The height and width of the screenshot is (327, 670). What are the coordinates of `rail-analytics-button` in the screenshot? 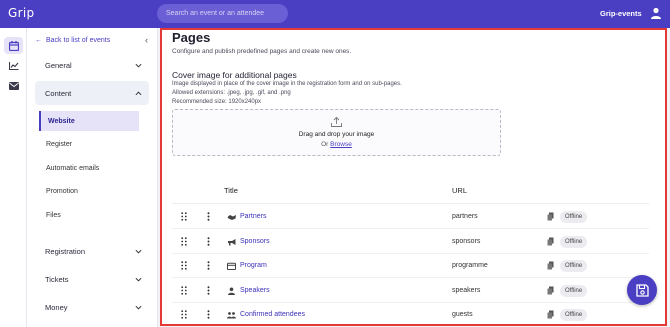 It's located at (13, 65).